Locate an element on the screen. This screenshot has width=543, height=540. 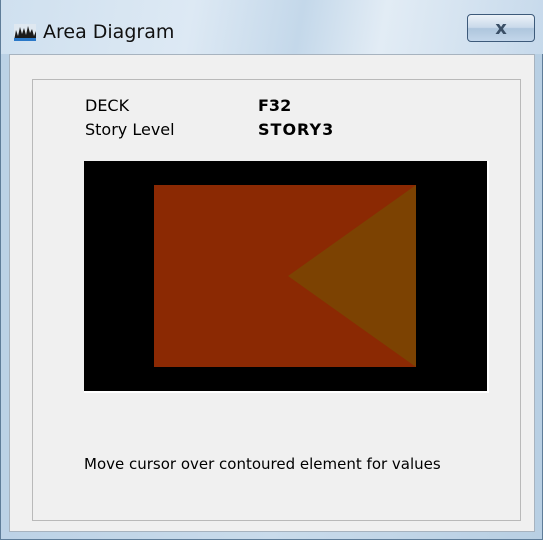
close-button: x is located at coordinates (501, 28).